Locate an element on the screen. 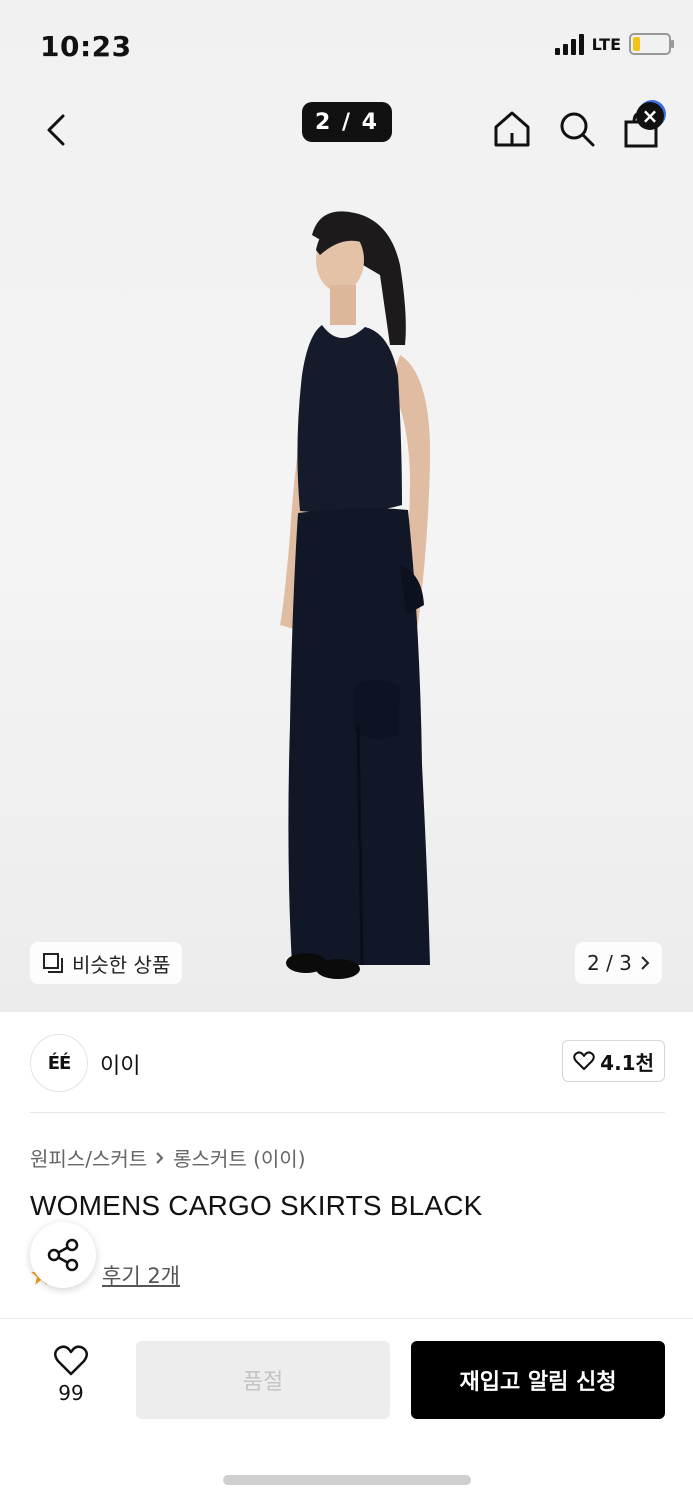  chevron-left-icon is located at coordinates (56, 130).